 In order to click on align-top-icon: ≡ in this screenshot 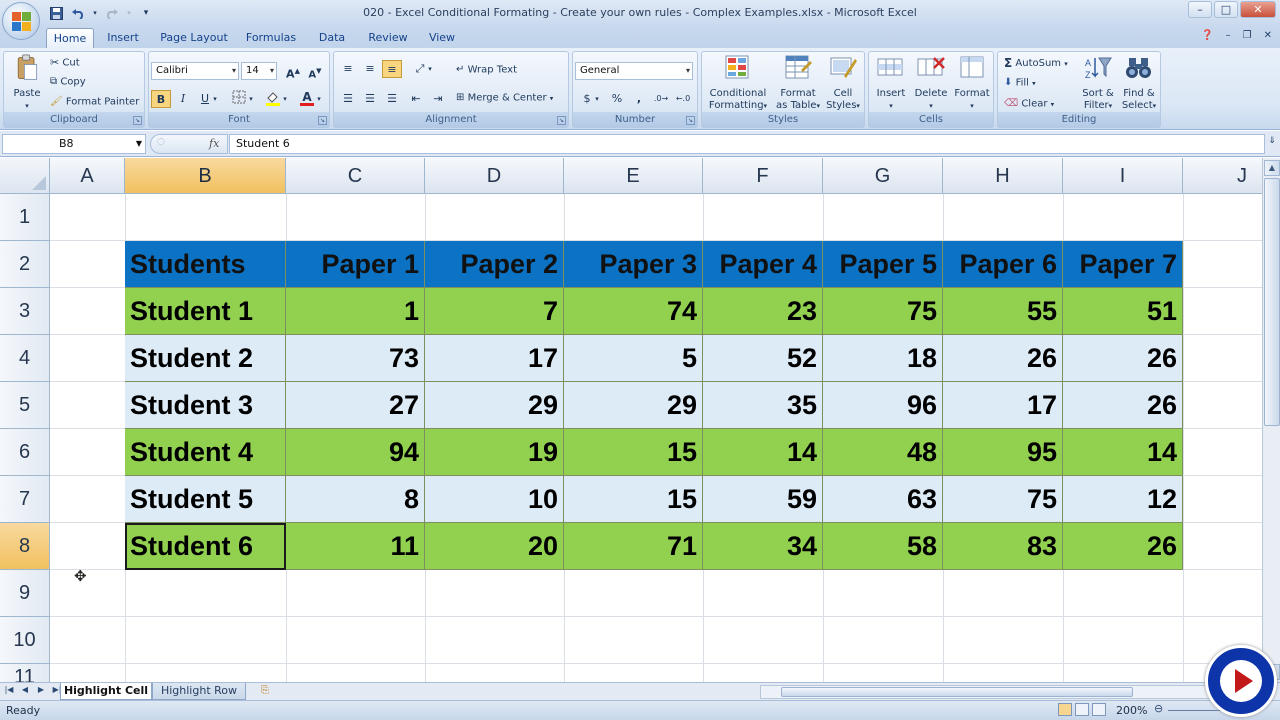, I will do `click(348, 69)`.